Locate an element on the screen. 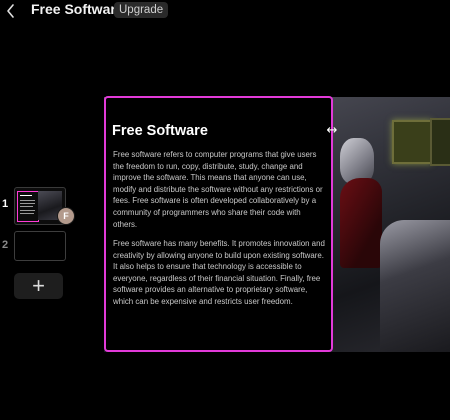  back-button is located at coordinates (11, 11).